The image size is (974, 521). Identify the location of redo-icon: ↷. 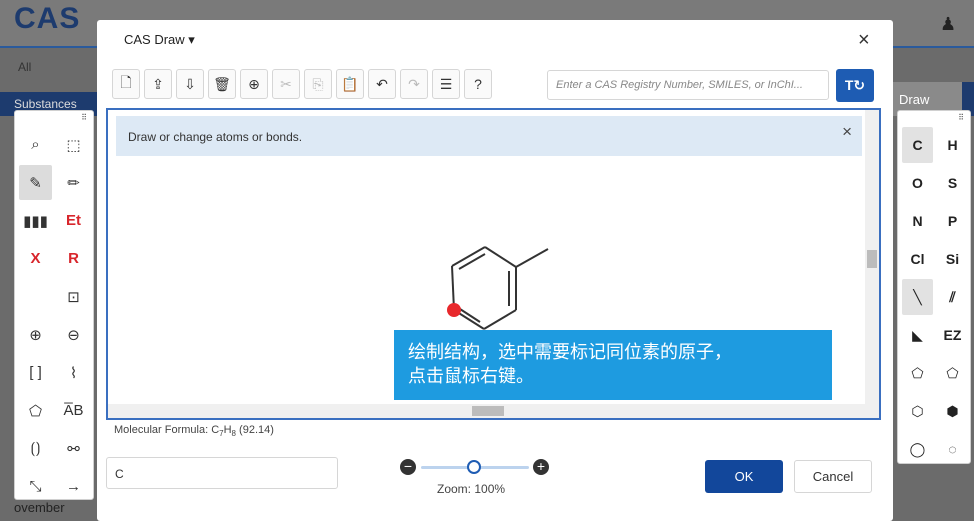
(414, 84).